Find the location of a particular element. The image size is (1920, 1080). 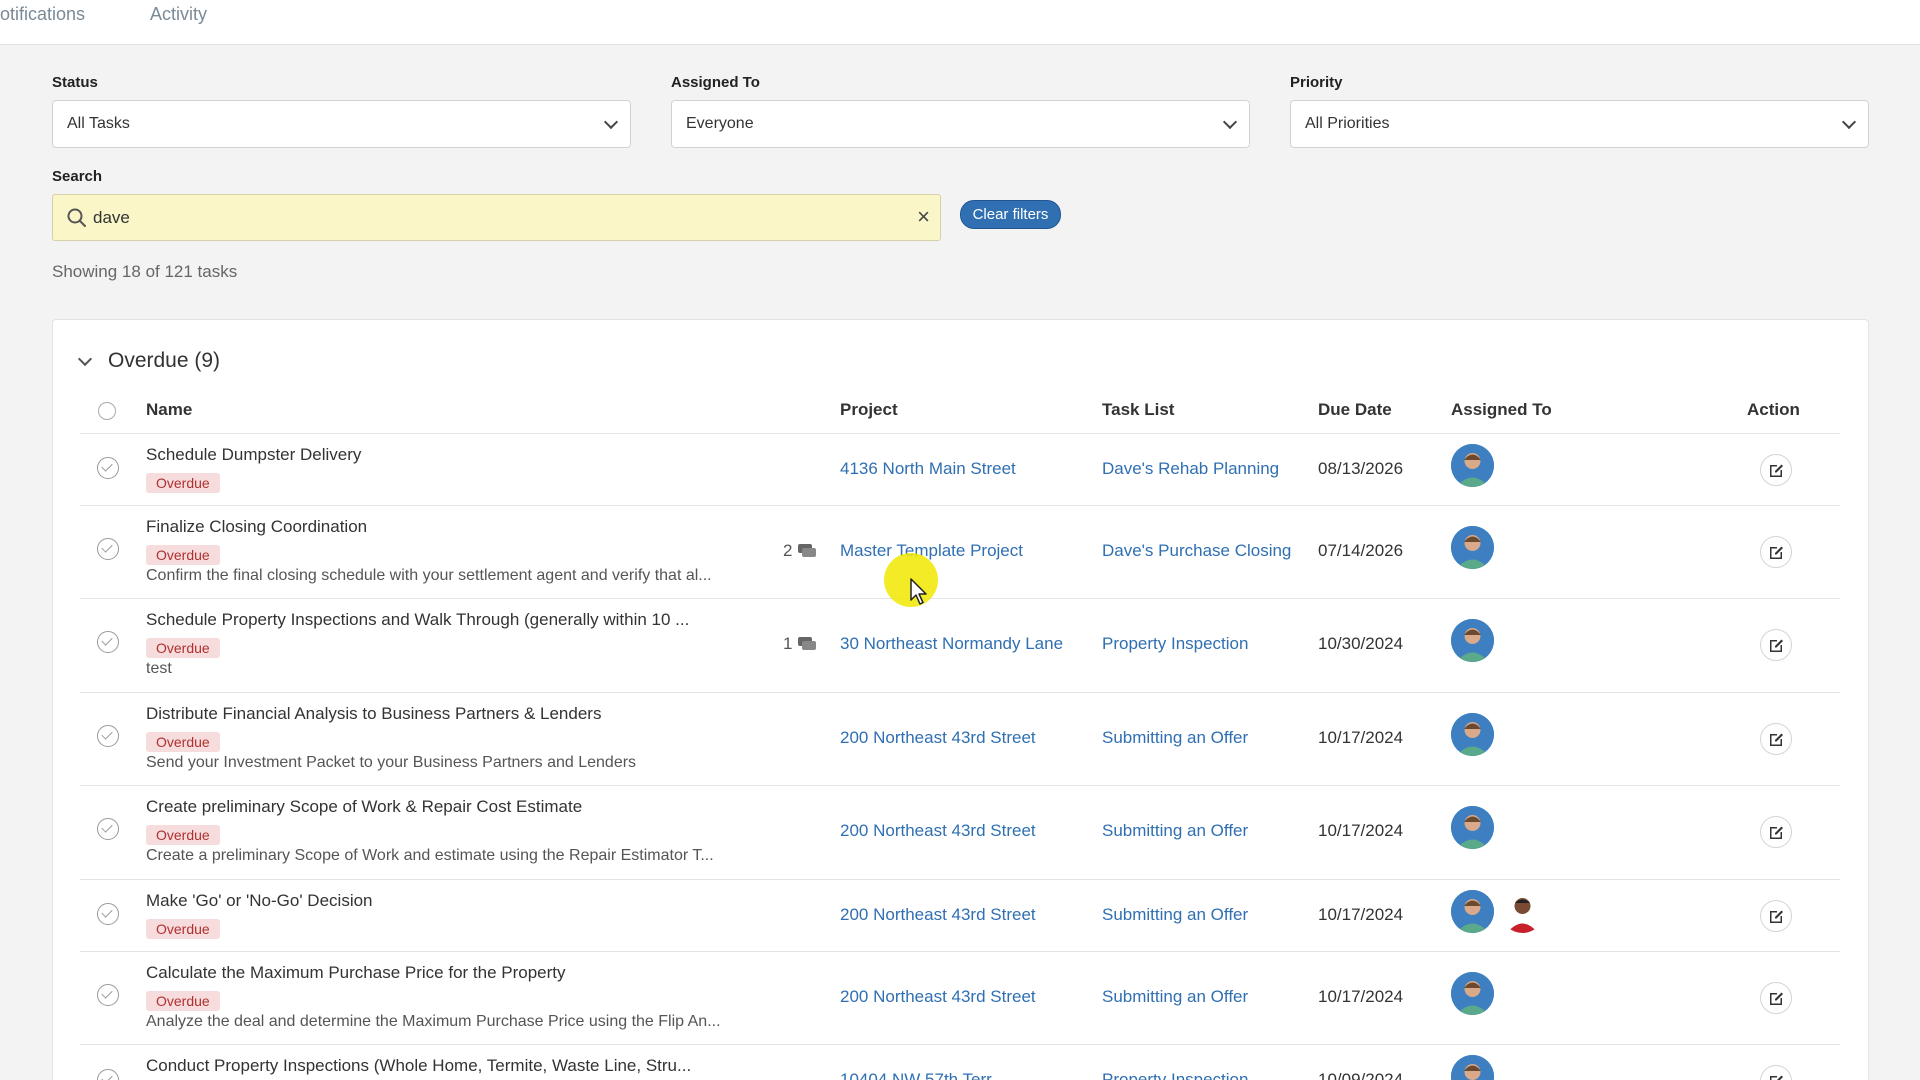

status-select: All Tasks is located at coordinates (341, 124).